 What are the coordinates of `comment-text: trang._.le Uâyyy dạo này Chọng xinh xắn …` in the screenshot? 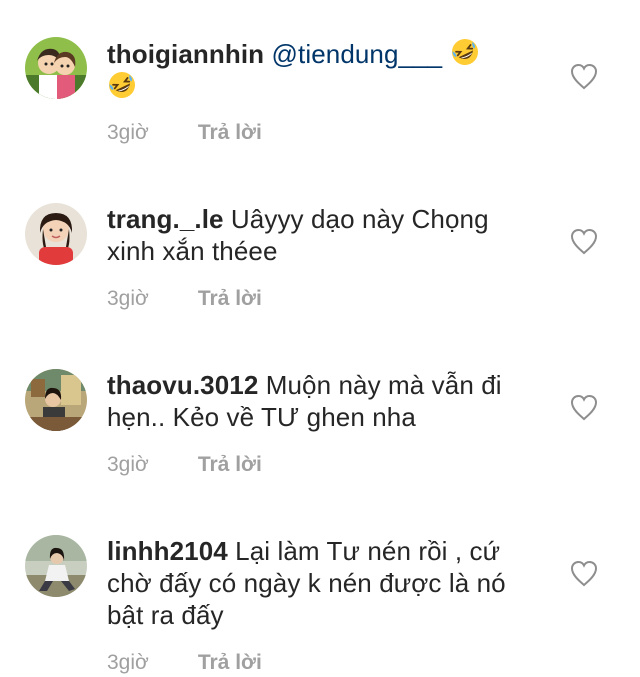 It's located at (317, 235).